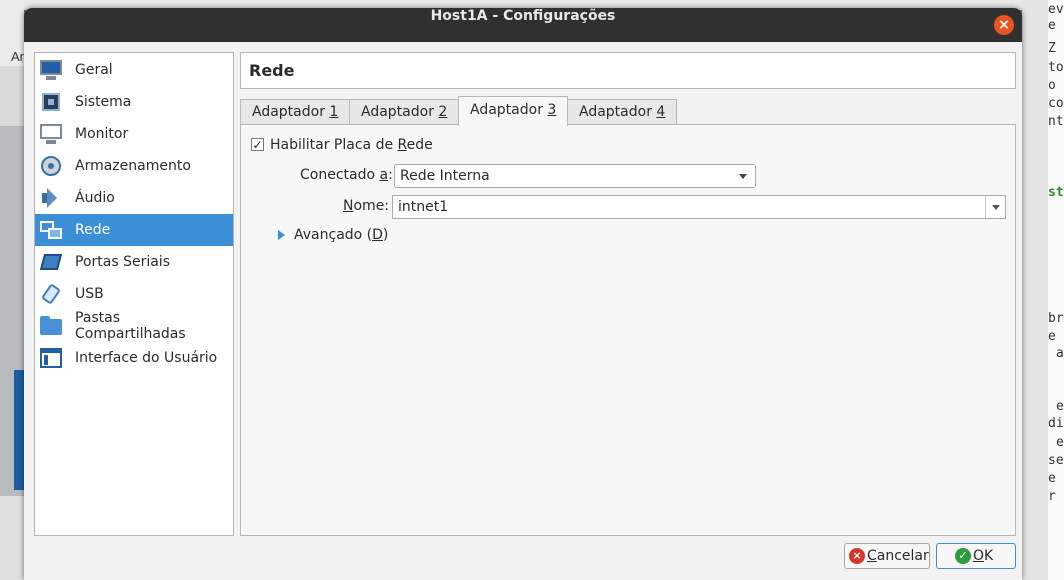 This screenshot has height=580, width=1064. I want to click on sidebar-item-label: Armazenamento, so click(133, 166).